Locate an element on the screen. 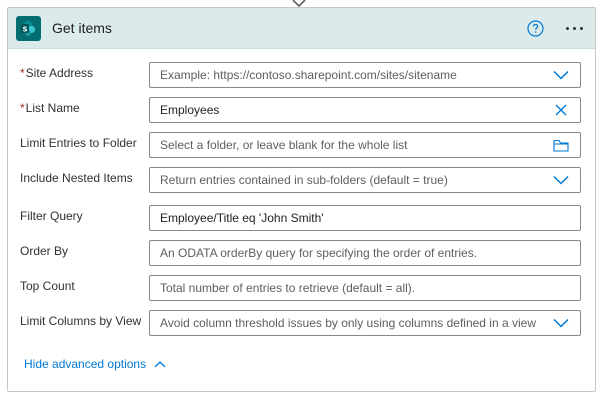  list-name-field: Employees is located at coordinates (365, 110).